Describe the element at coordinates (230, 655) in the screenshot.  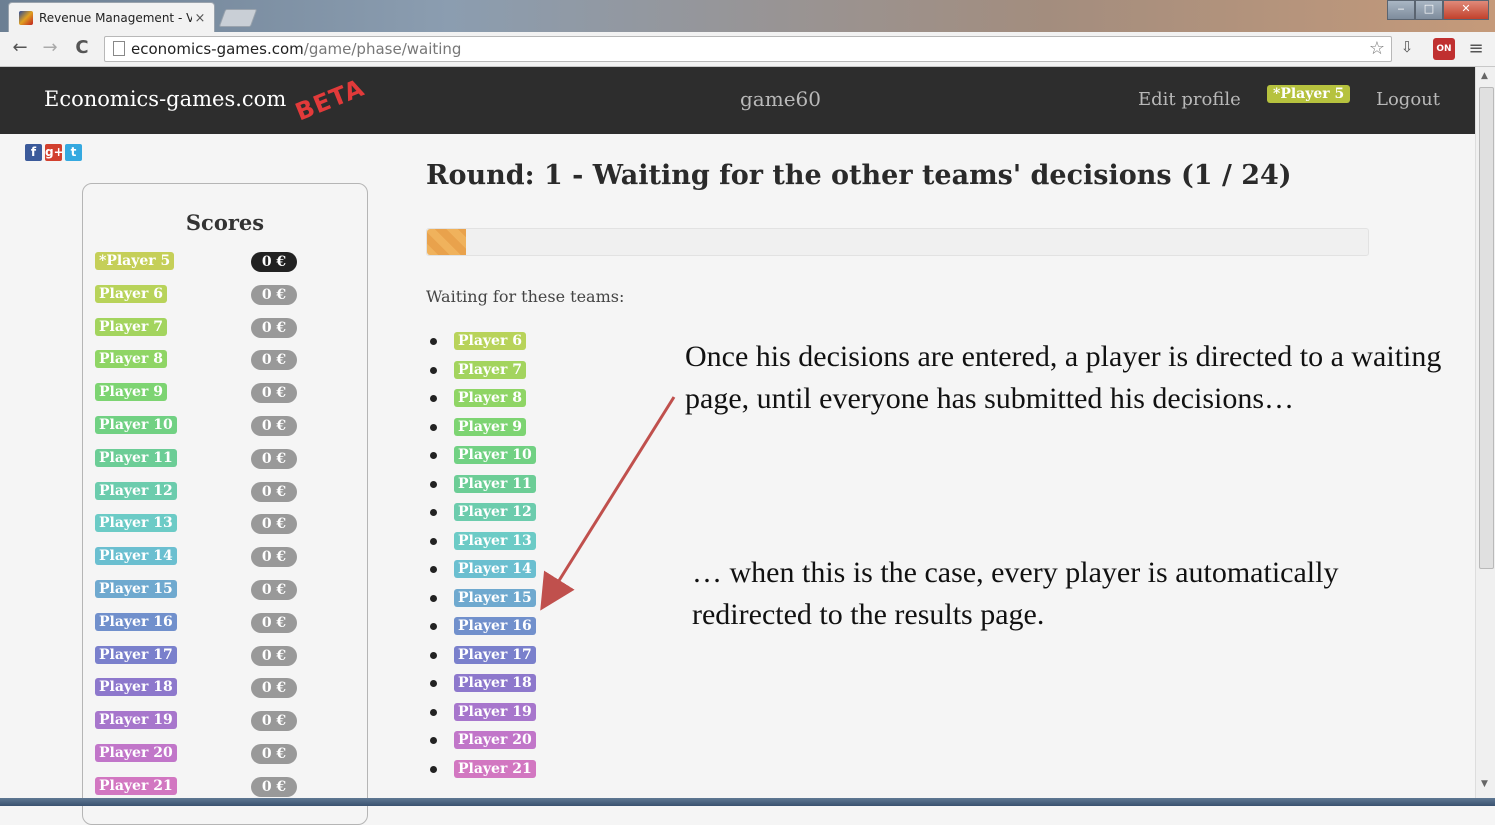
I see `score-row: Player 17 0 €` at that location.